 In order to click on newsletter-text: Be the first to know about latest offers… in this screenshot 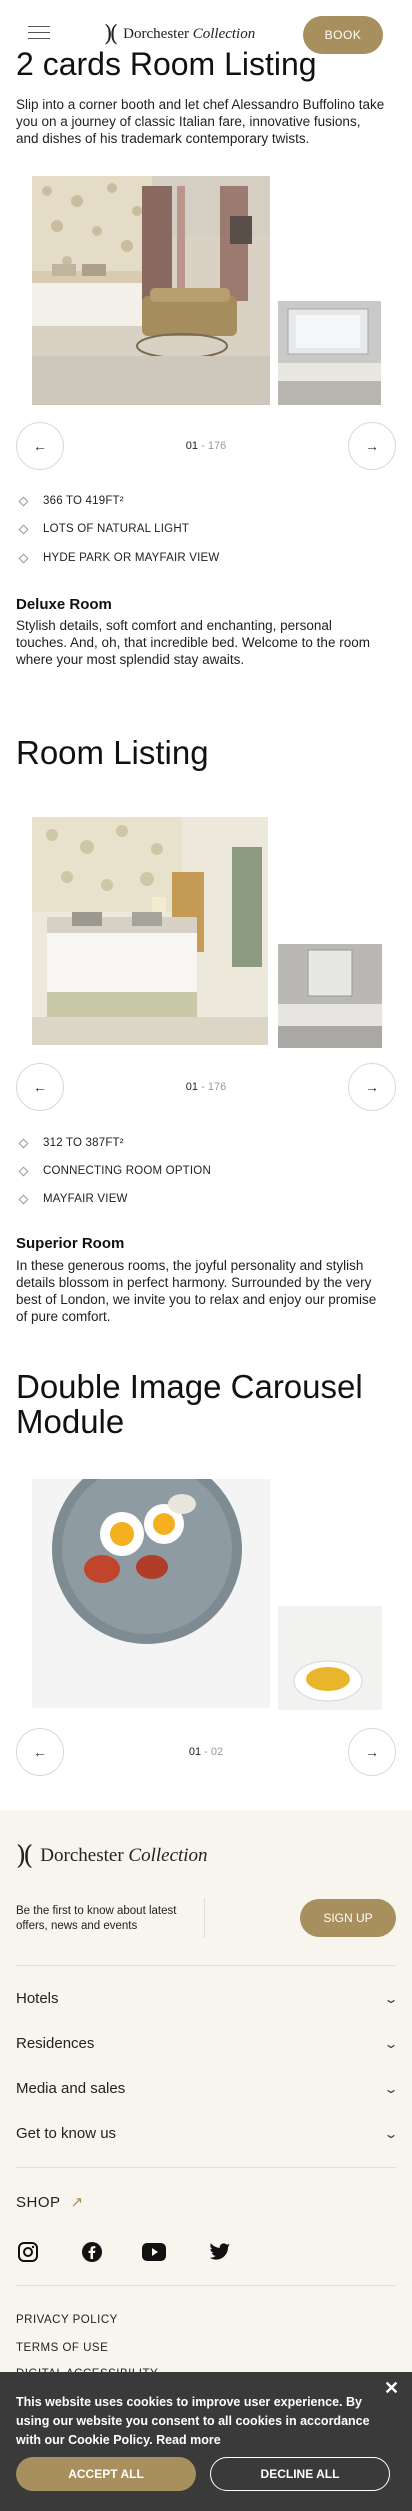, I will do `click(96, 1918)`.